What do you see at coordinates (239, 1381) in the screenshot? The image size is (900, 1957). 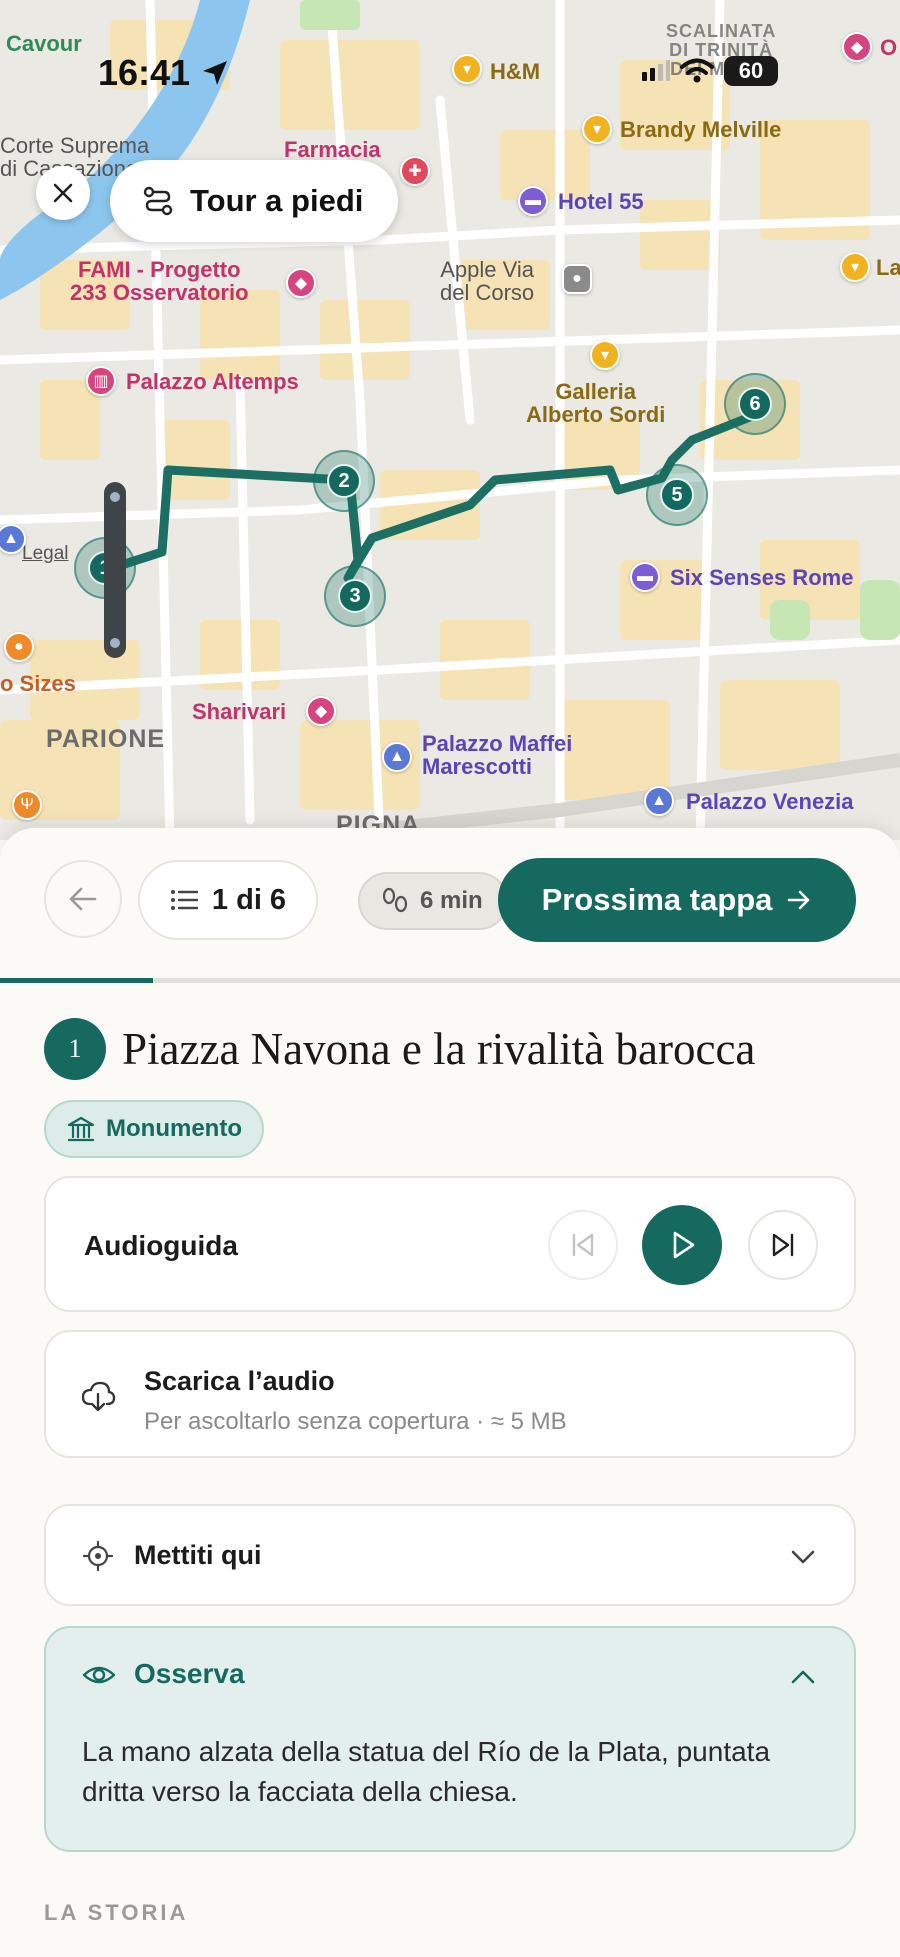 I see `download-title: Scarica l’audio` at bounding box center [239, 1381].